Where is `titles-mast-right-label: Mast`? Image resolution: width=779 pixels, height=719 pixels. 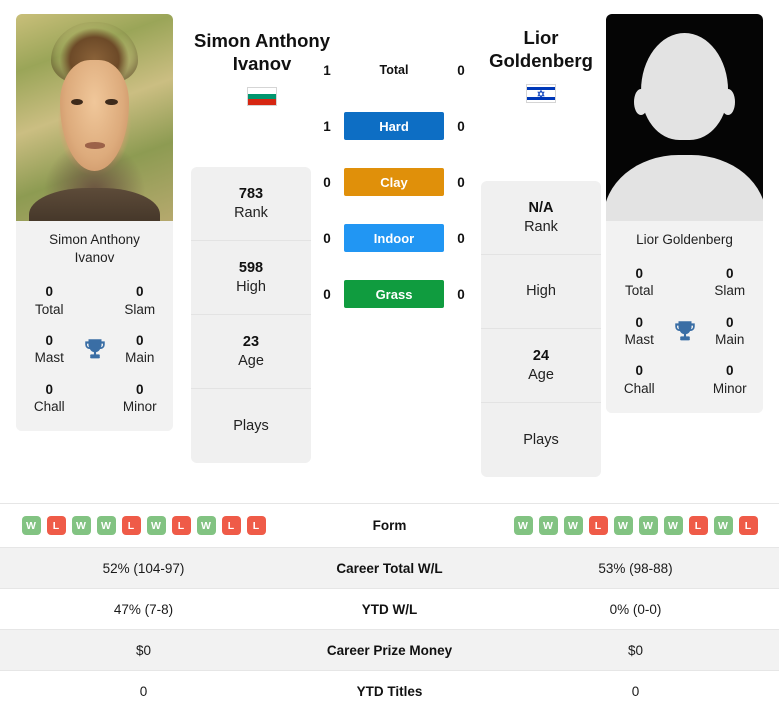 titles-mast-right-label: Mast is located at coordinates (639, 340).